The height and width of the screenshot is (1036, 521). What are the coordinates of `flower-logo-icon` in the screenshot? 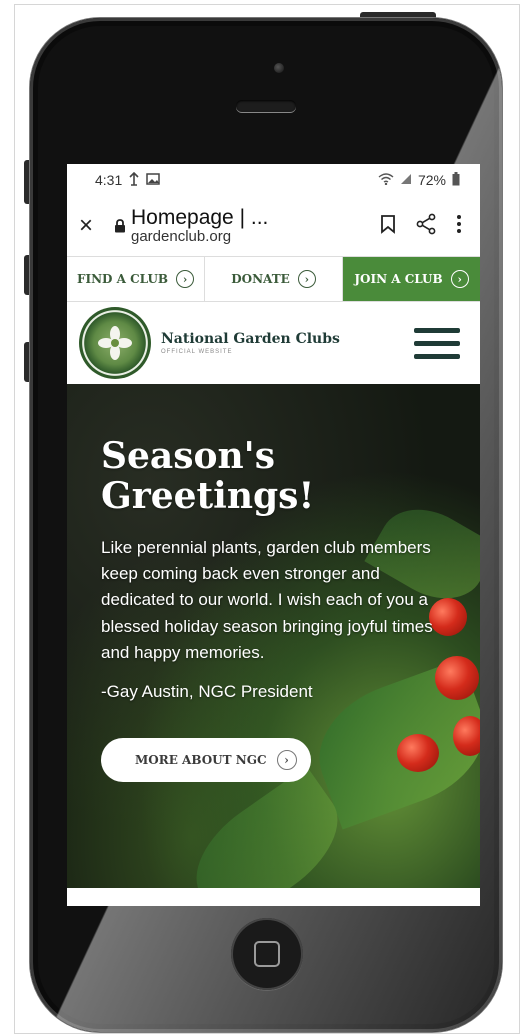 It's located at (115, 343).